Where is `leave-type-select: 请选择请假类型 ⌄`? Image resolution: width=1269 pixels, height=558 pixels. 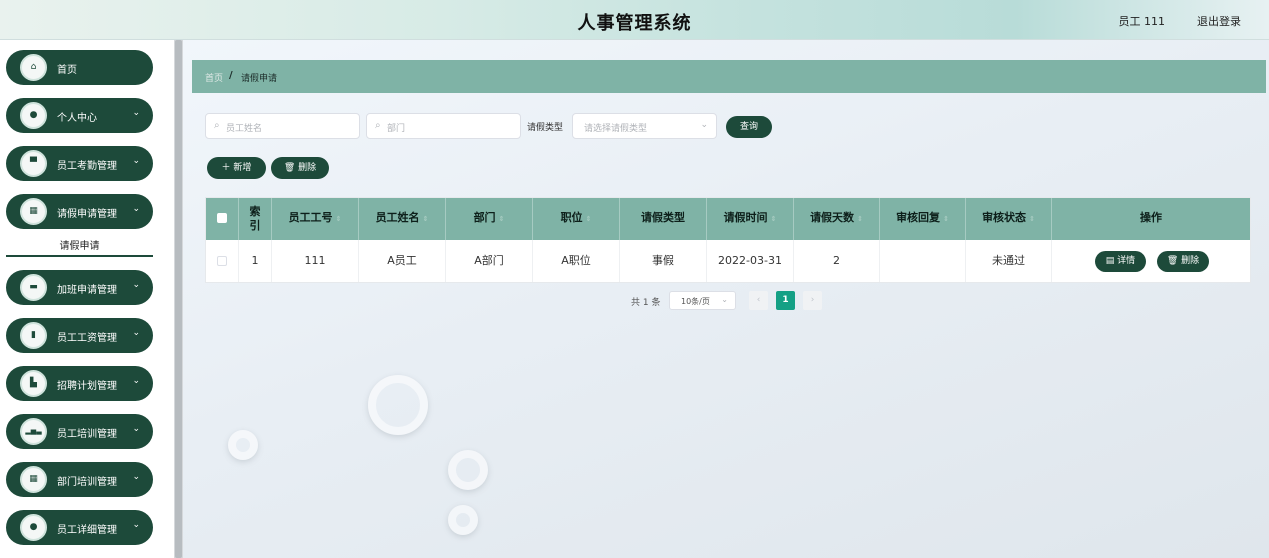
leave-type-select: 请选择请假类型 ⌄ is located at coordinates (644, 126).